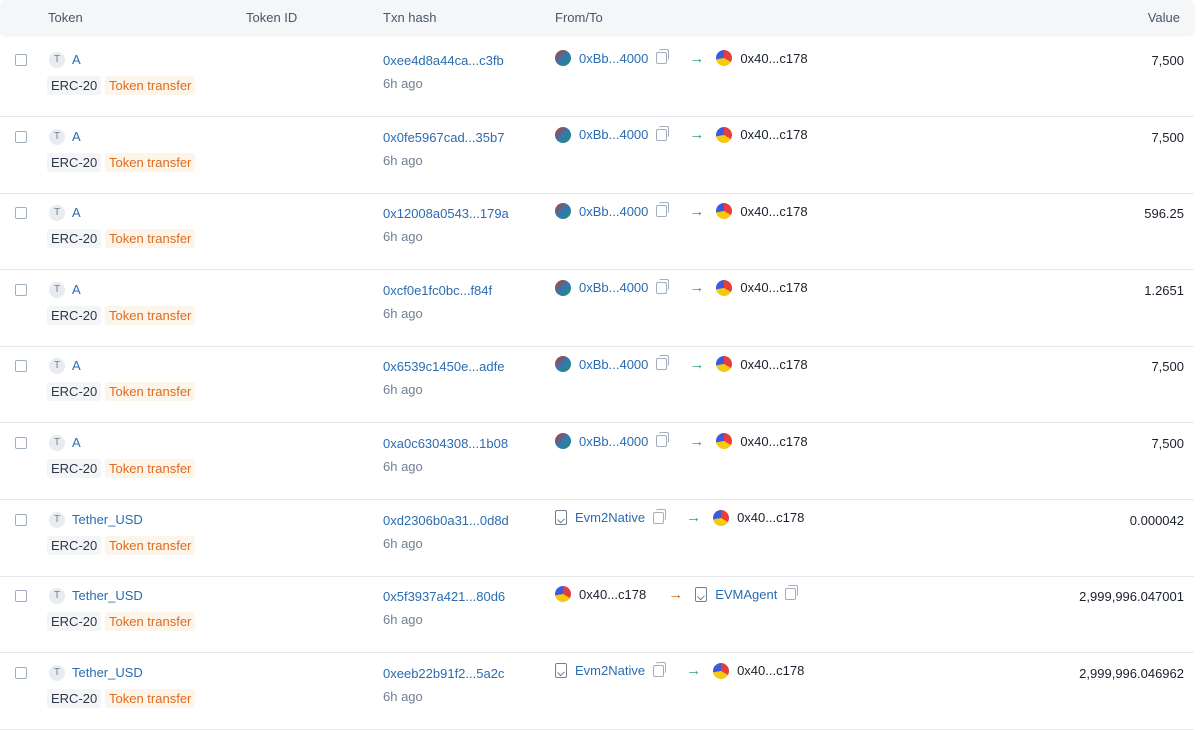 The height and width of the screenshot is (730, 1200). I want to click on column-header-txn-hash: Txn hash, so click(410, 17).